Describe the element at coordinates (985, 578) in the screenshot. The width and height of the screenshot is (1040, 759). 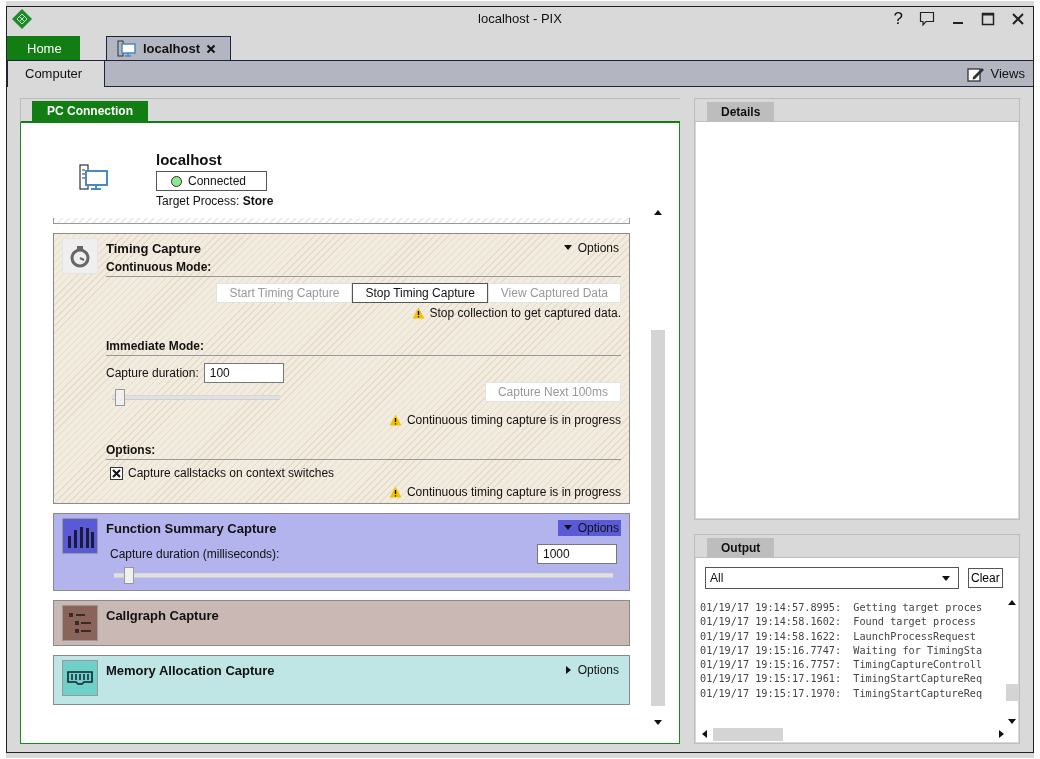
I see `clear-button: Clear` at that location.